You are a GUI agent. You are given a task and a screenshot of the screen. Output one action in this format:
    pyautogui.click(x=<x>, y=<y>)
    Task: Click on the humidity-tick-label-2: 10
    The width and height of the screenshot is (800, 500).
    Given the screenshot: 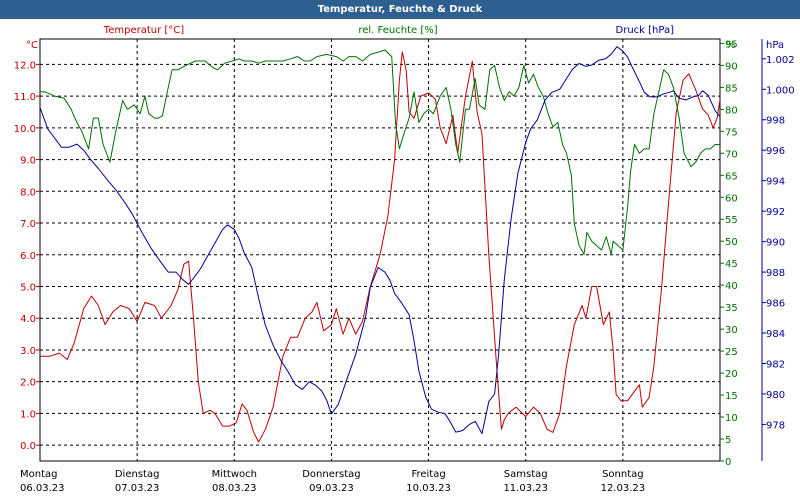 What is the action you would take?
    pyautogui.click(x=731, y=418)
    